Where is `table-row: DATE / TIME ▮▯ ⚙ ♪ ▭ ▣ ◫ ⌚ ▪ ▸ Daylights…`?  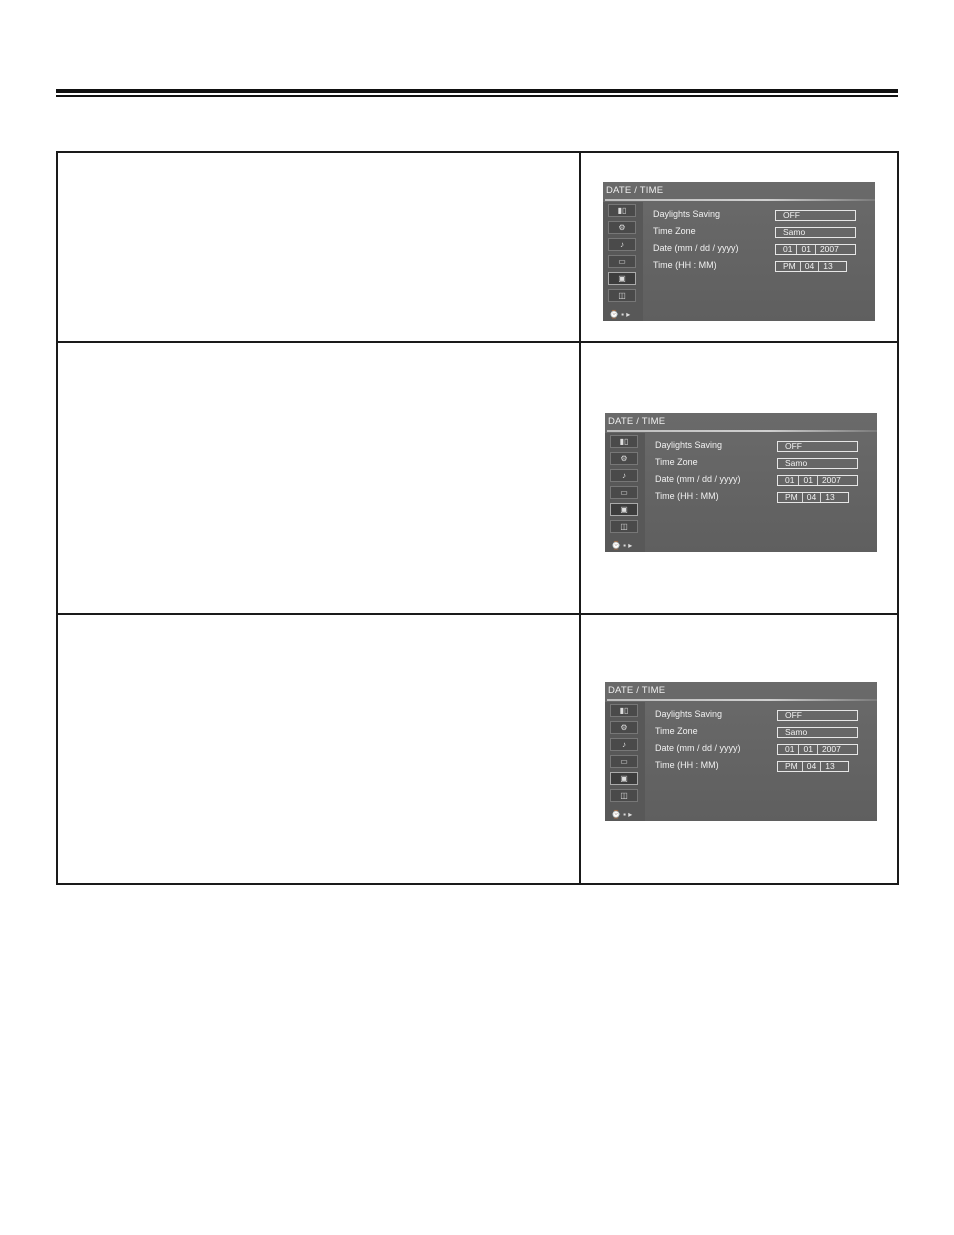
table-row: DATE / TIME ▮▯ ⚙ ♪ ▭ ▣ ◫ ⌚ ▪ ▸ Daylights… is located at coordinates (477, 248).